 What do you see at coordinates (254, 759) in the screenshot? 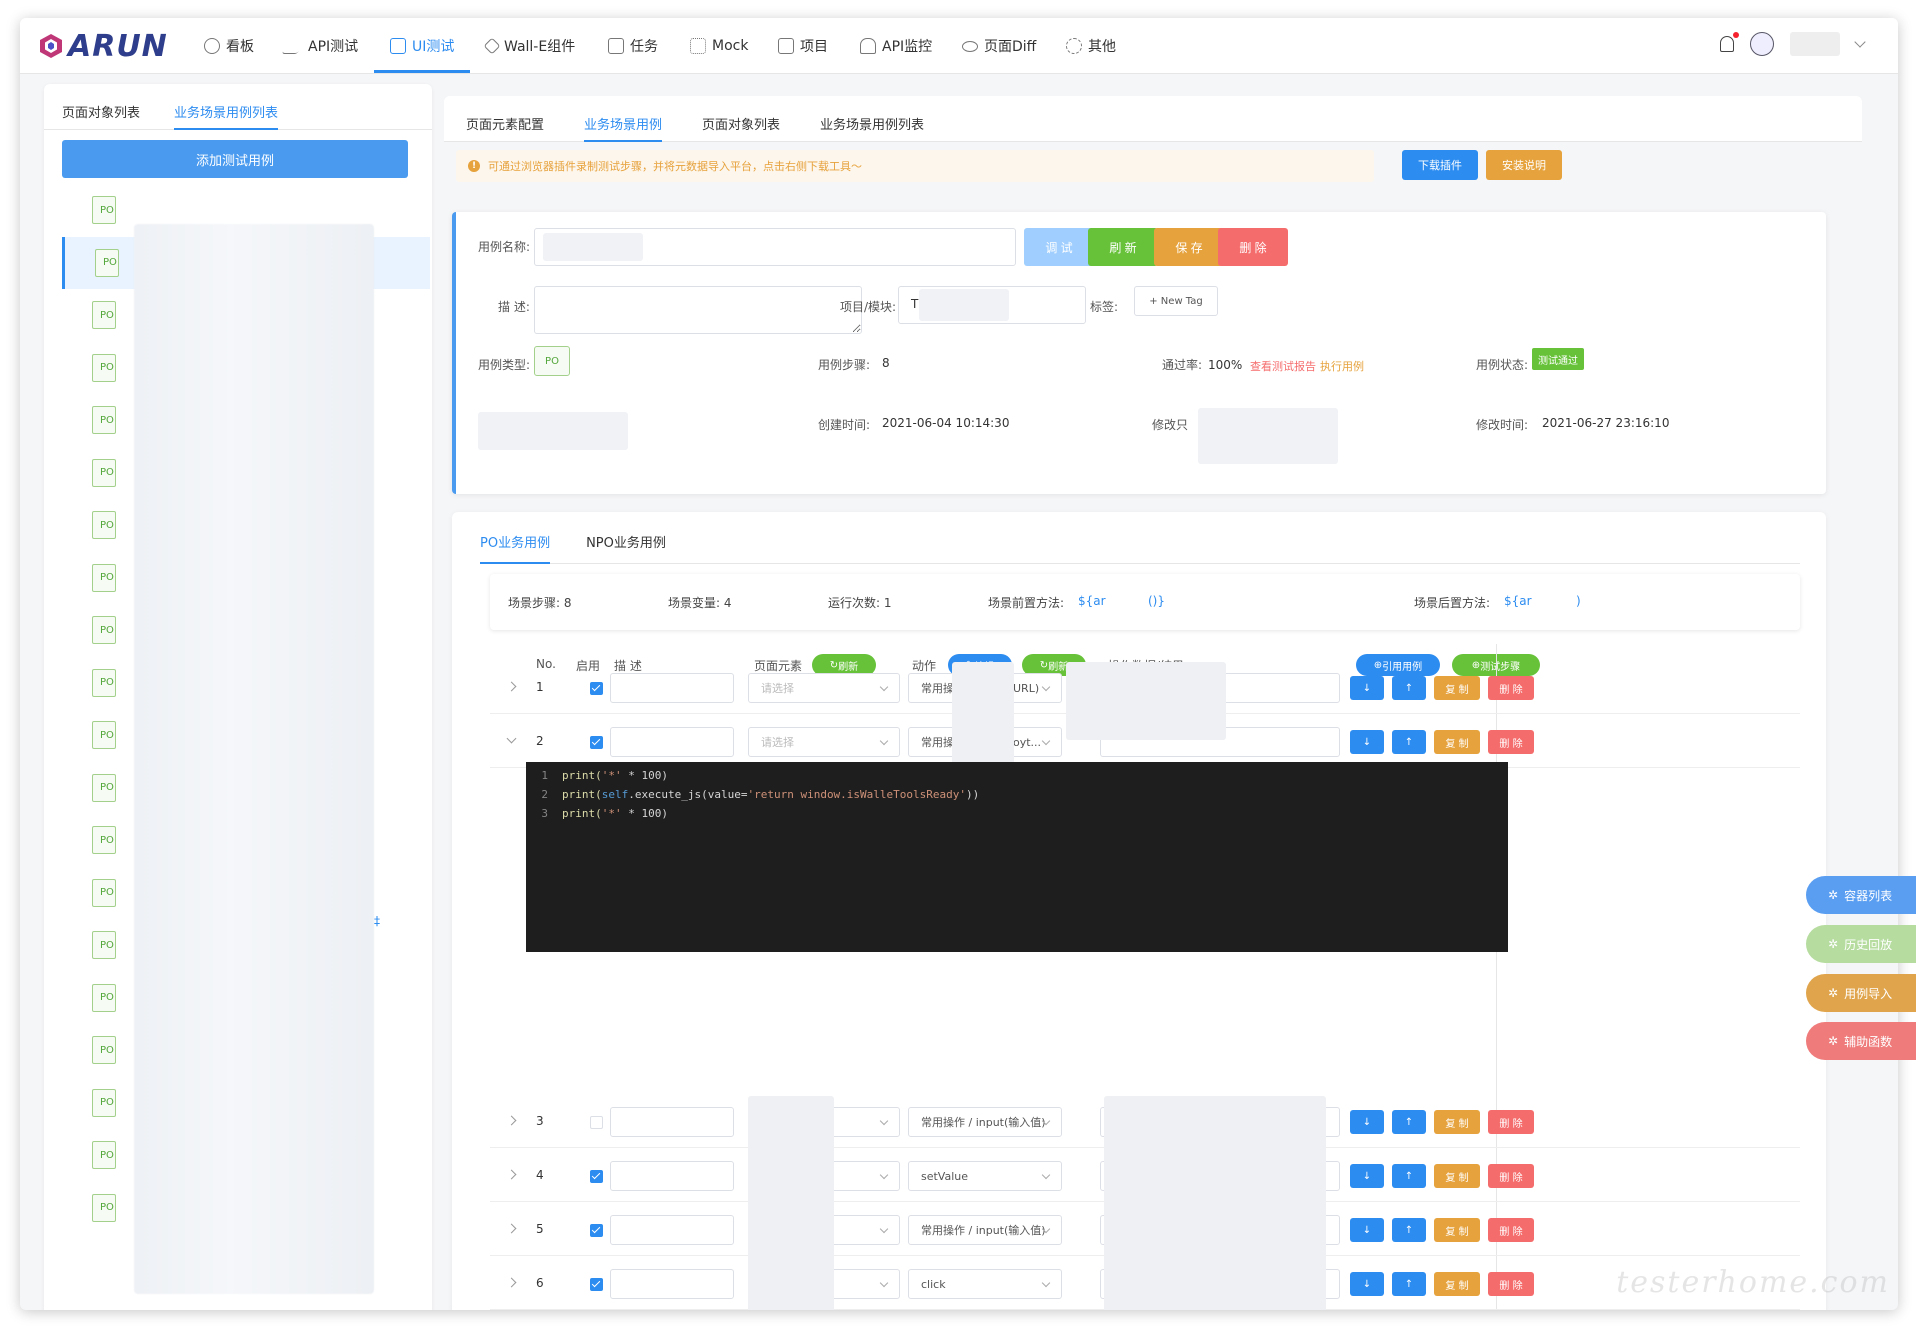
I see `case-names-redacted` at bounding box center [254, 759].